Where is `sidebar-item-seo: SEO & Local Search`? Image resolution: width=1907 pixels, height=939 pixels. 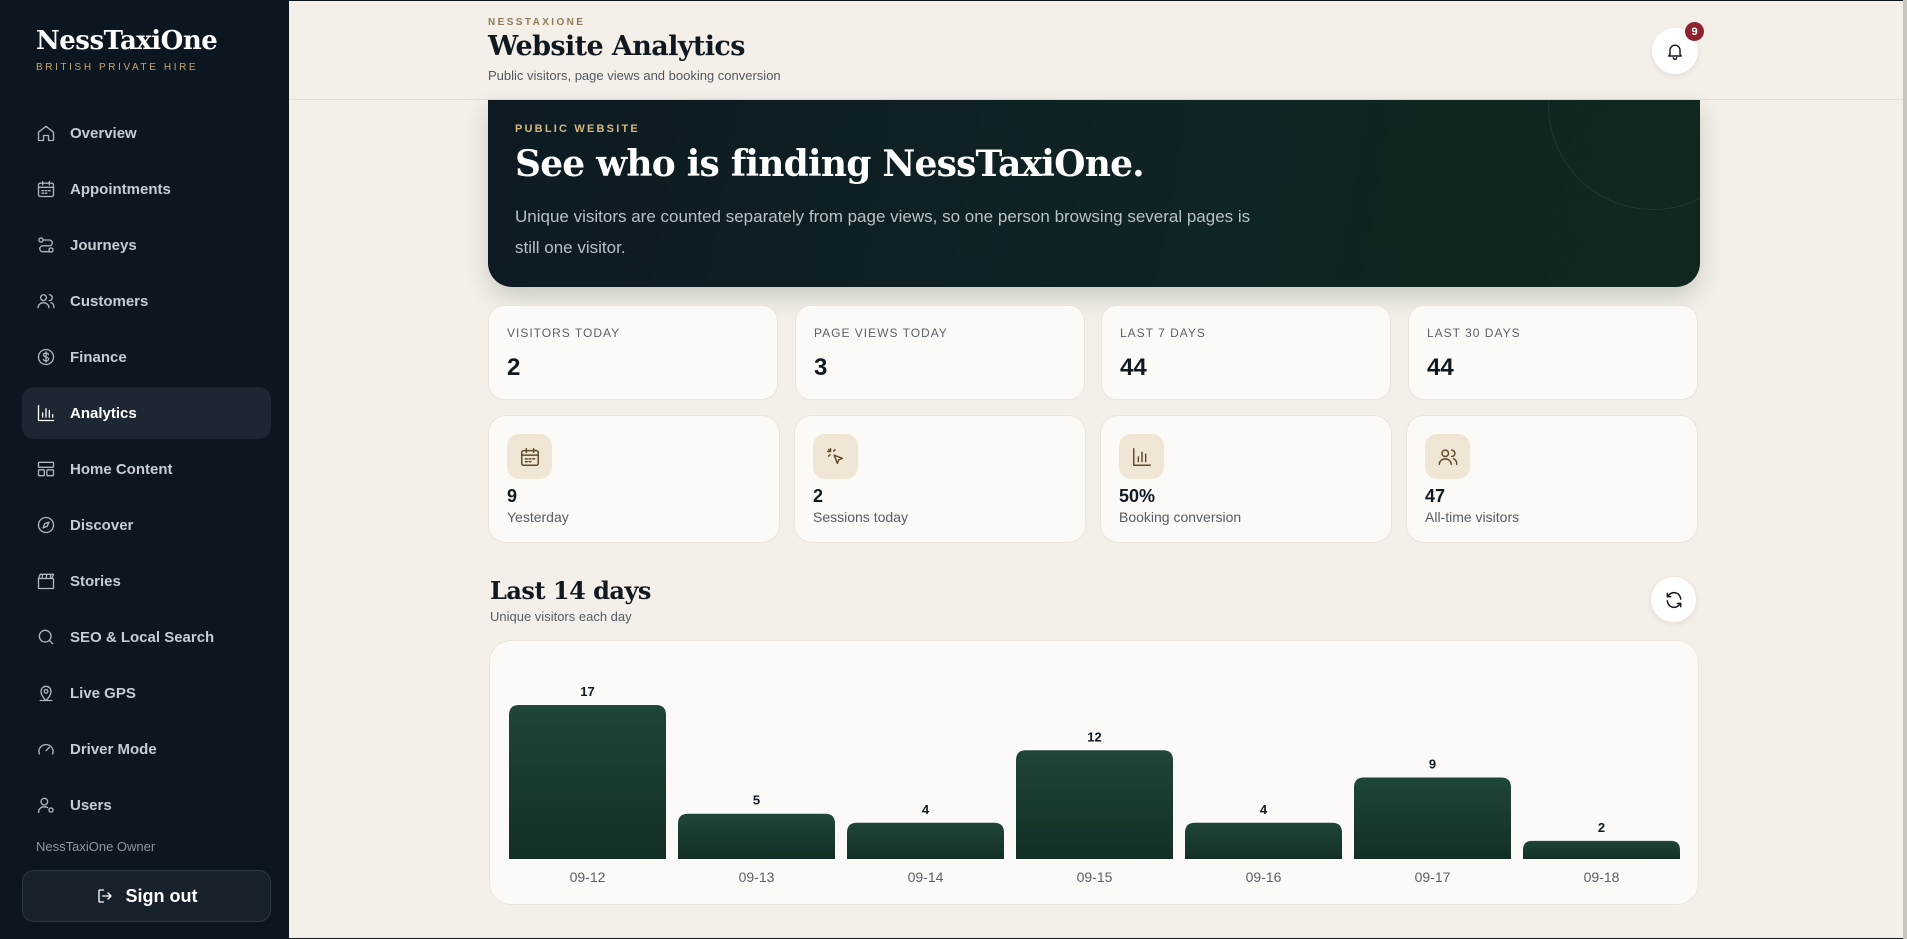 sidebar-item-seo: SEO & Local Search is located at coordinates (146, 637).